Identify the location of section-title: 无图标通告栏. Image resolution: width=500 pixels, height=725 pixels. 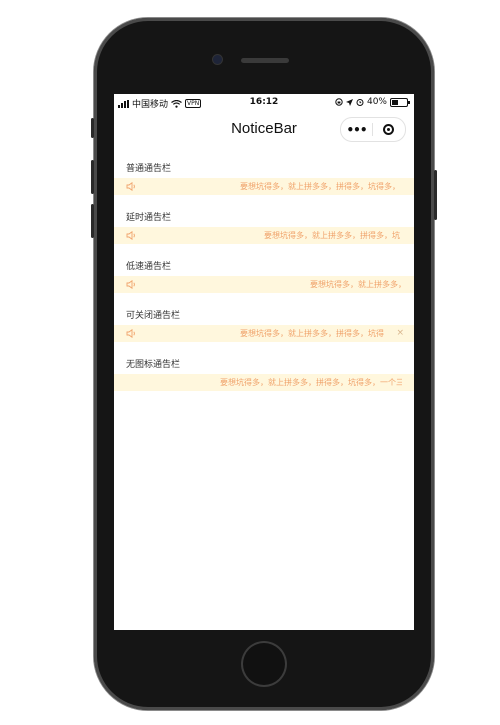
(153, 365).